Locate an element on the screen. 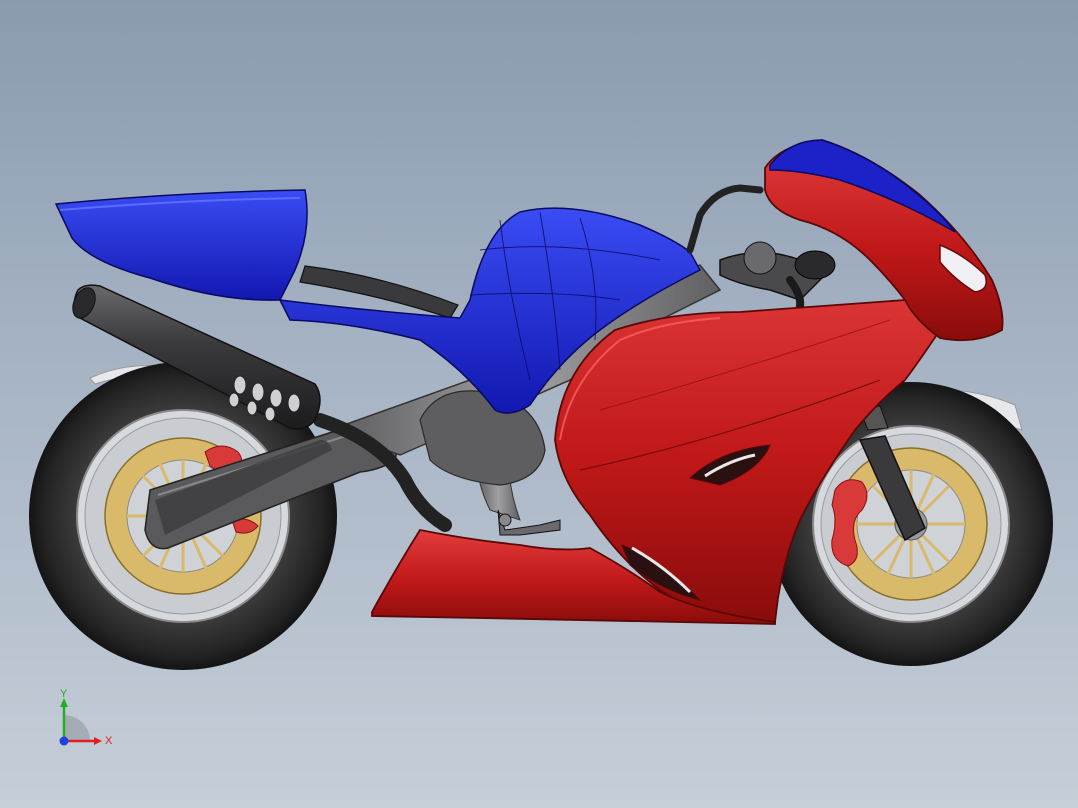 This screenshot has height=808, width=1078. y-axis-label: Y is located at coordinates (64, 694).